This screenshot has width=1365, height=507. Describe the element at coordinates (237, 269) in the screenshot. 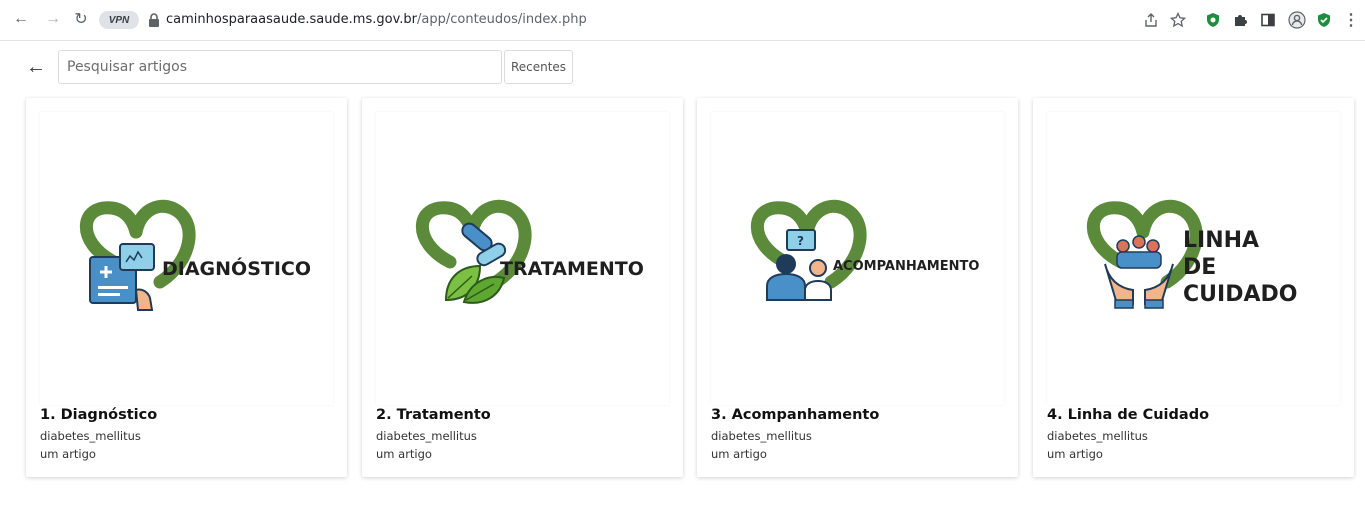

I see `card-logo-text: DIAGNÓSTICO` at that location.